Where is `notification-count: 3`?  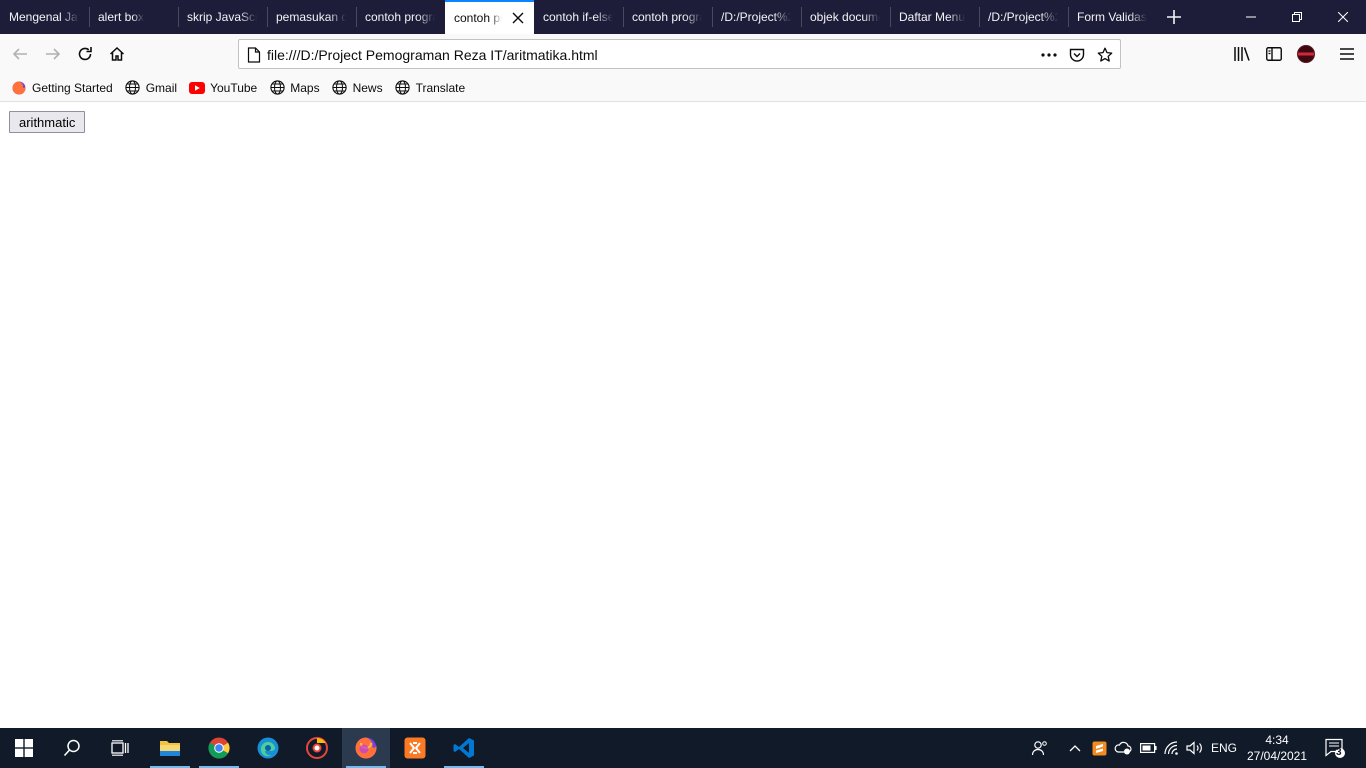 notification-count: 3 is located at coordinates (1339, 752).